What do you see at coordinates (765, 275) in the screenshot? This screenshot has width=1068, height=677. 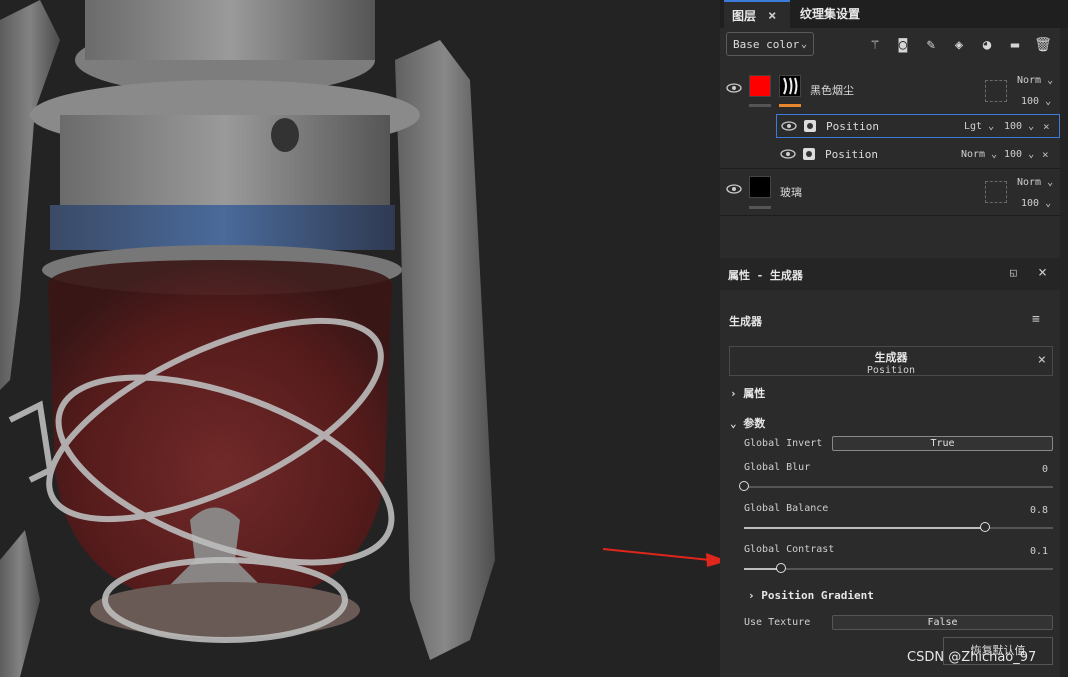 I see `properties-title: 属性 - 生成器` at bounding box center [765, 275].